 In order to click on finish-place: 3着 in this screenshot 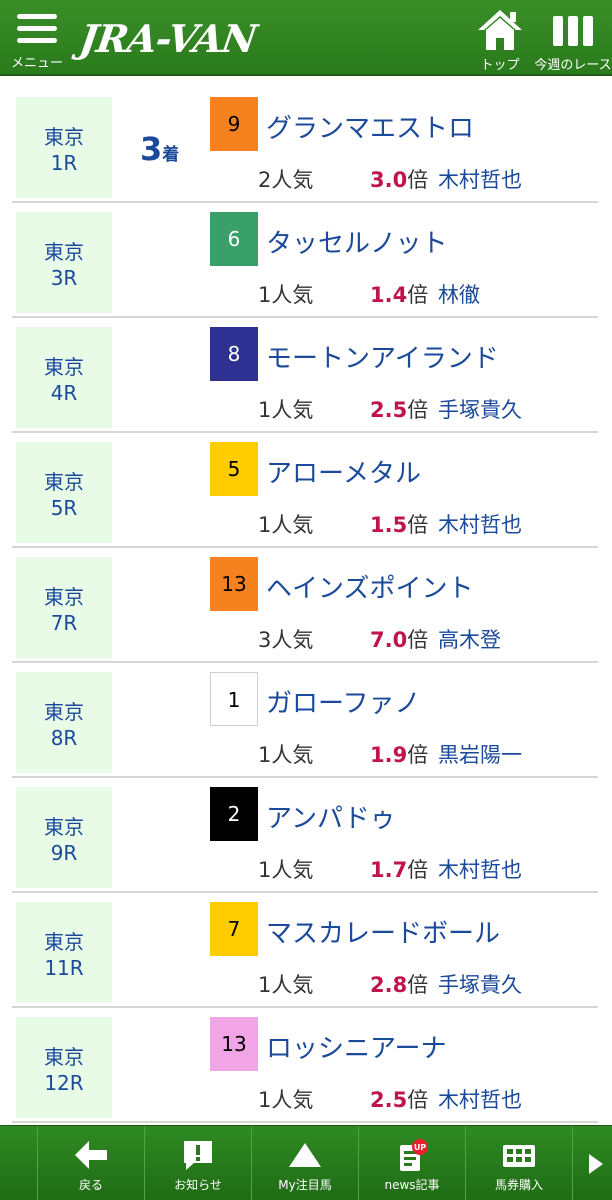, I will do `click(159, 149)`.